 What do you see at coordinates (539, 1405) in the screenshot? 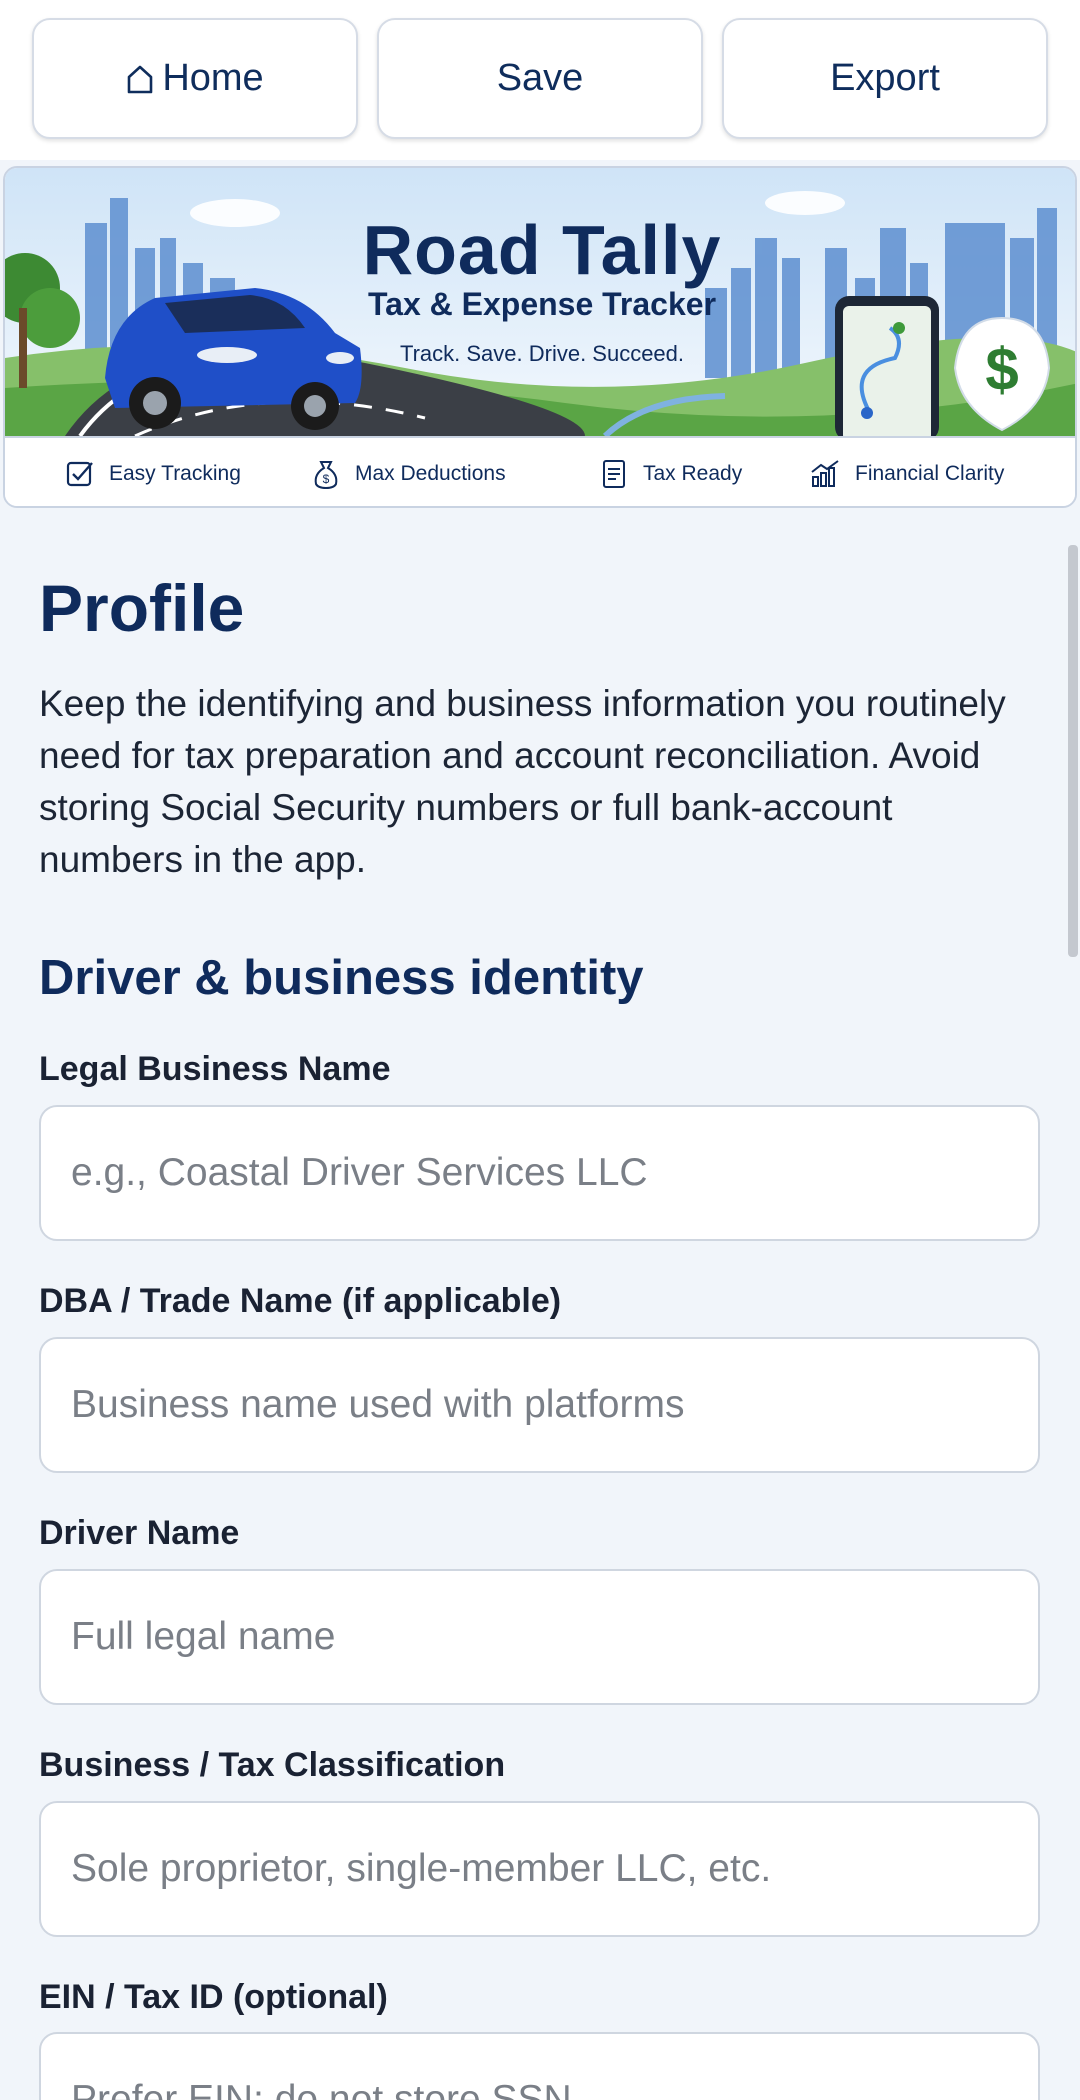
I see `dba-trade-name-input` at bounding box center [539, 1405].